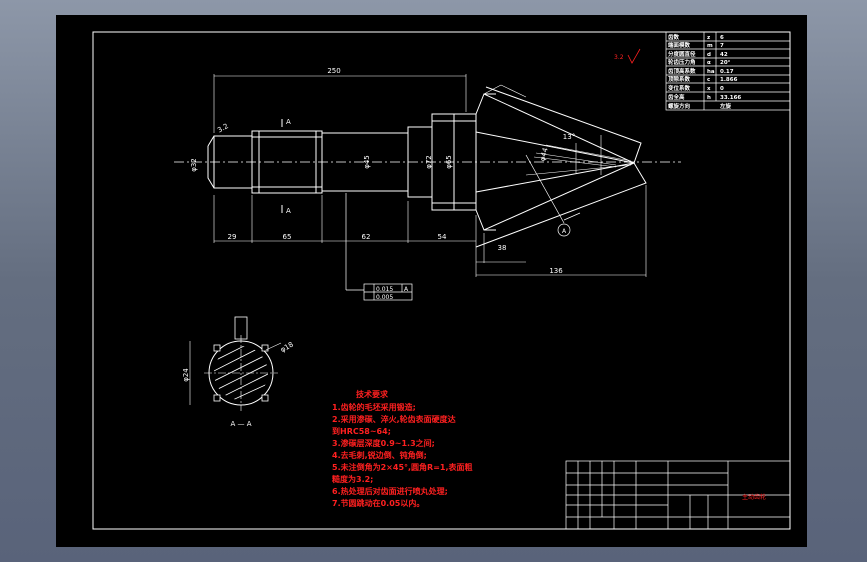 Image resolution: width=867 pixels, height=562 pixels. Describe the element at coordinates (676, 97) in the screenshot. I see `param-name-8: 齿全高` at that location.